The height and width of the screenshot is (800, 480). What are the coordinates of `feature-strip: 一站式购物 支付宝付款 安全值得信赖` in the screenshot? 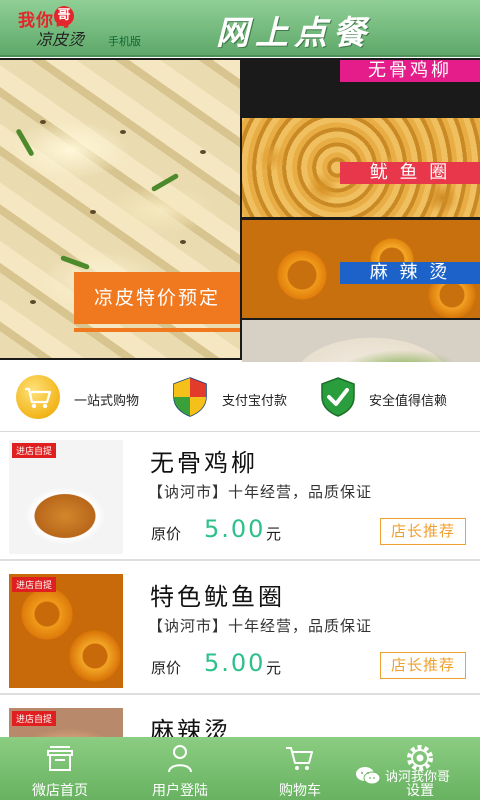 It's located at (240, 397).